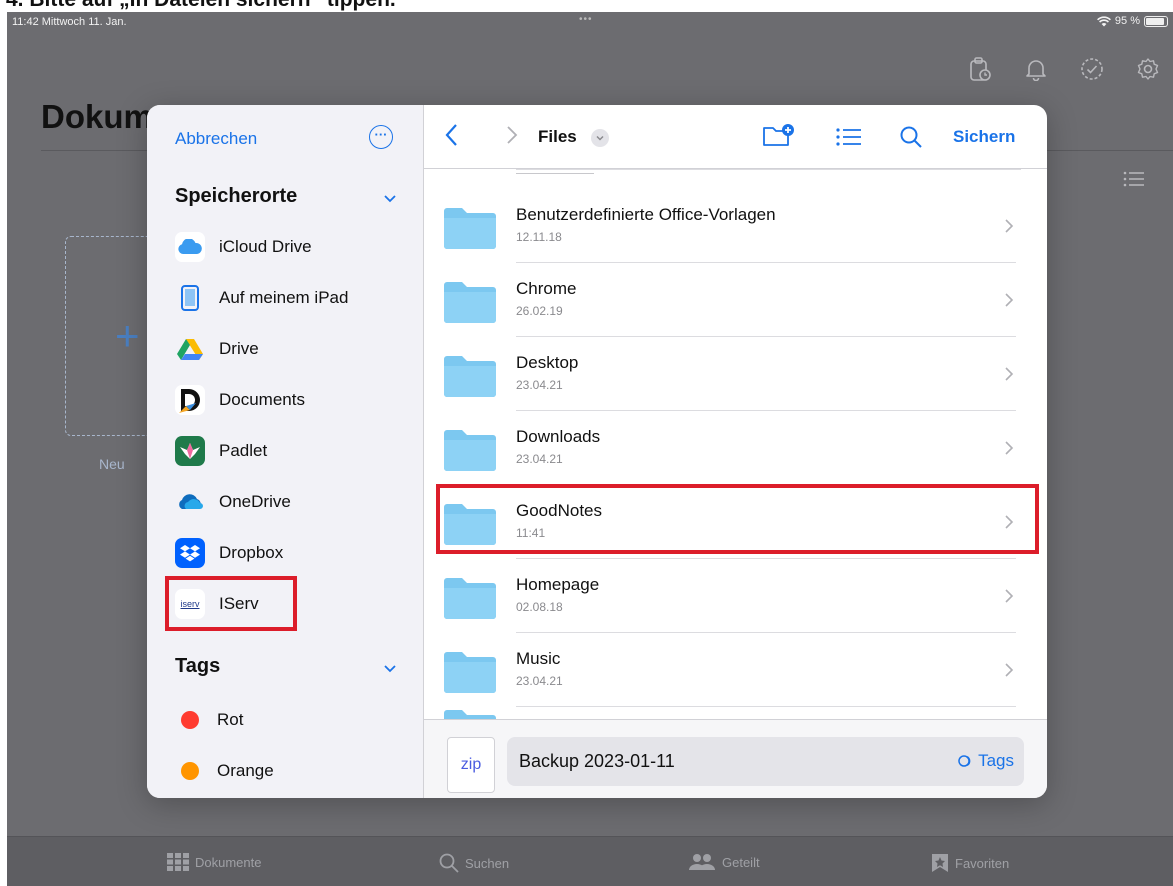 This screenshot has width=1173, height=886. Describe the element at coordinates (214, 862) in the screenshot. I see `tab-dokumente: Dokumente` at that location.